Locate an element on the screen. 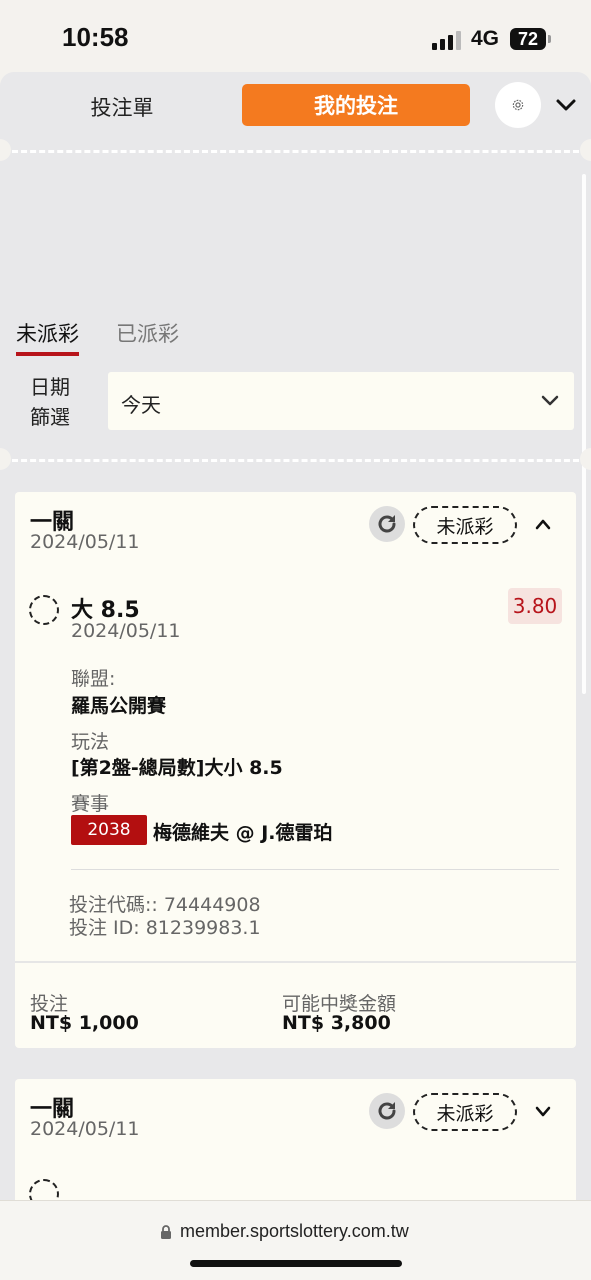  active-tab-indicator is located at coordinates (47, 354).